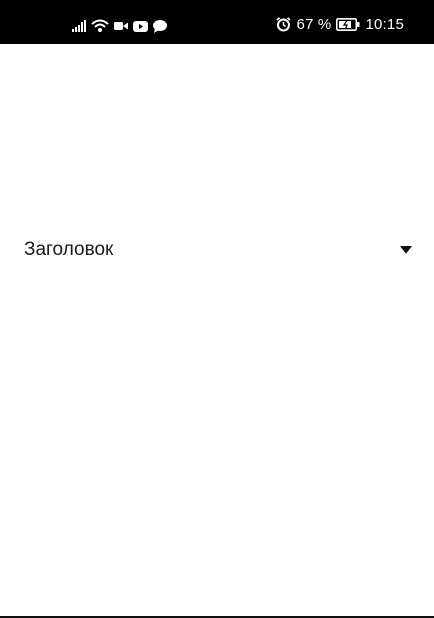  What do you see at coordinates (69, 249) in the screenshot?
I see `header-title: Заголовок` at bounding box center [69, 249].